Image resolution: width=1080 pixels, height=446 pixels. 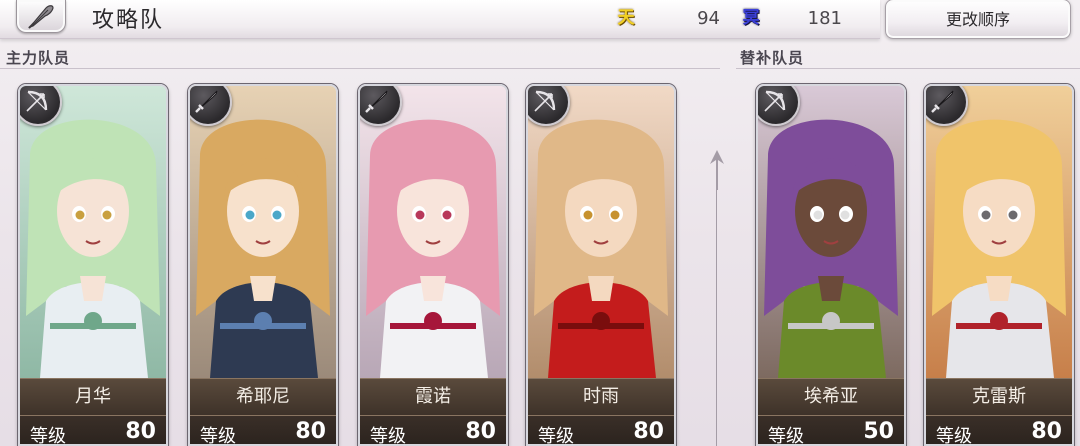 I want to click on member-card: 埃希亚 等级 50, so click(x=831, y=265).